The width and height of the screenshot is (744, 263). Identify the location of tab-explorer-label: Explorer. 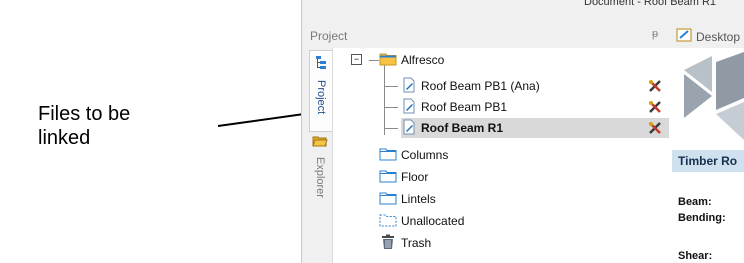
(320, 177).